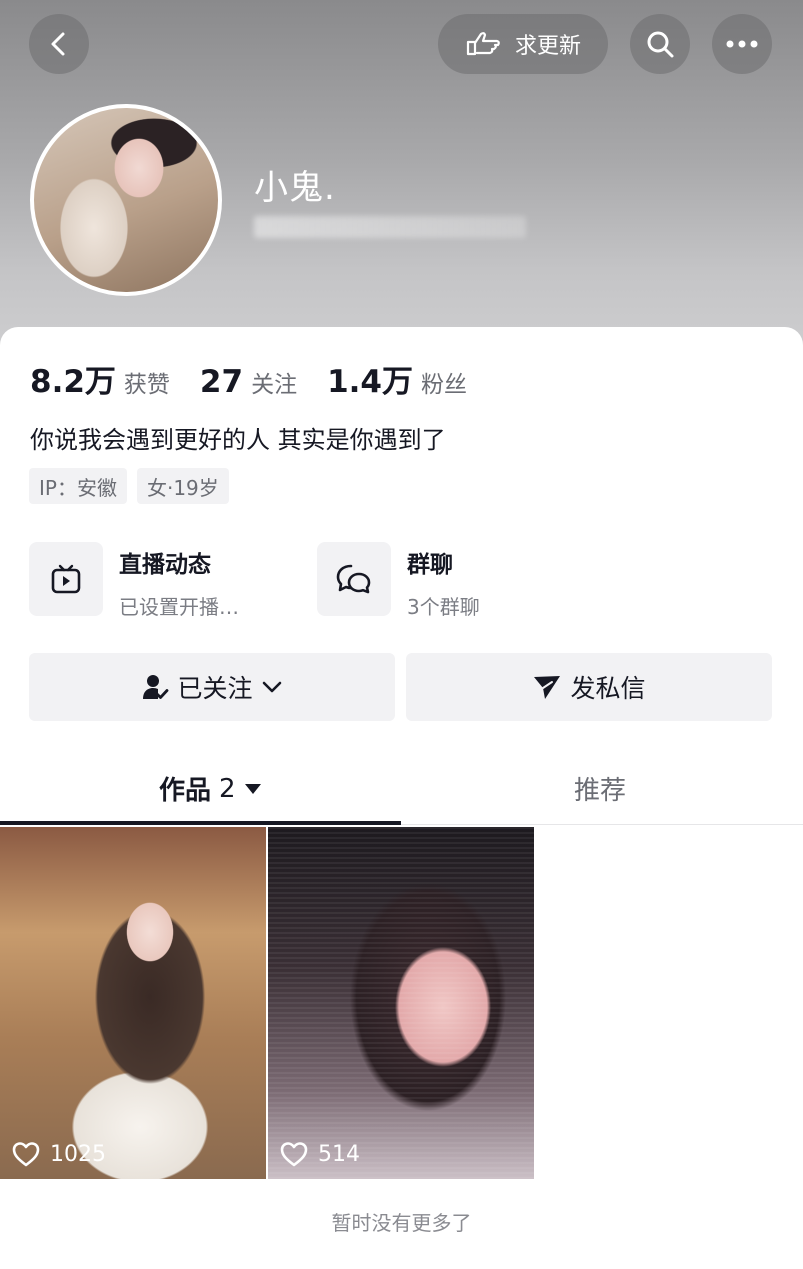 The width and height of the screenshot is (803, 1269). I want to click on stat-label: 关注, so click(274, 385).